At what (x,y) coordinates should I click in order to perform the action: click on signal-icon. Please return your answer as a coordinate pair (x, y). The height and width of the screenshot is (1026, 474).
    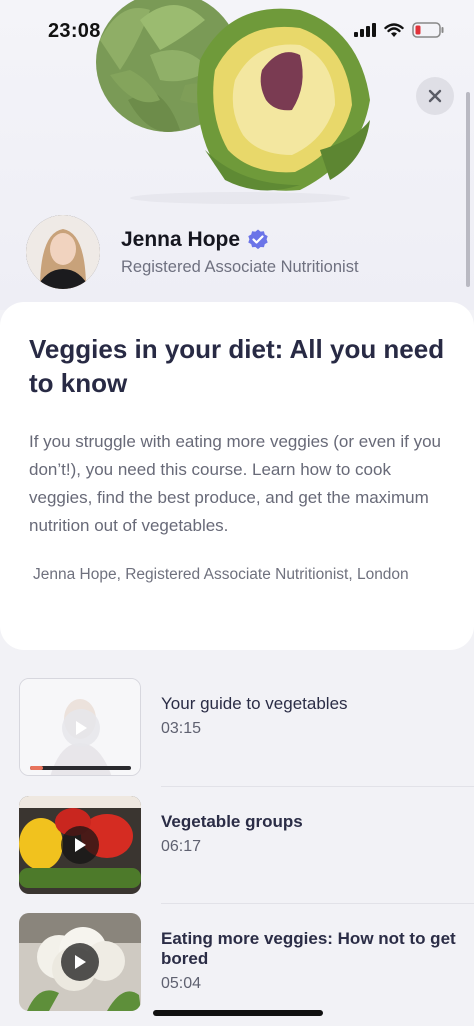
    Looking at the image, I should click on (365, 30).